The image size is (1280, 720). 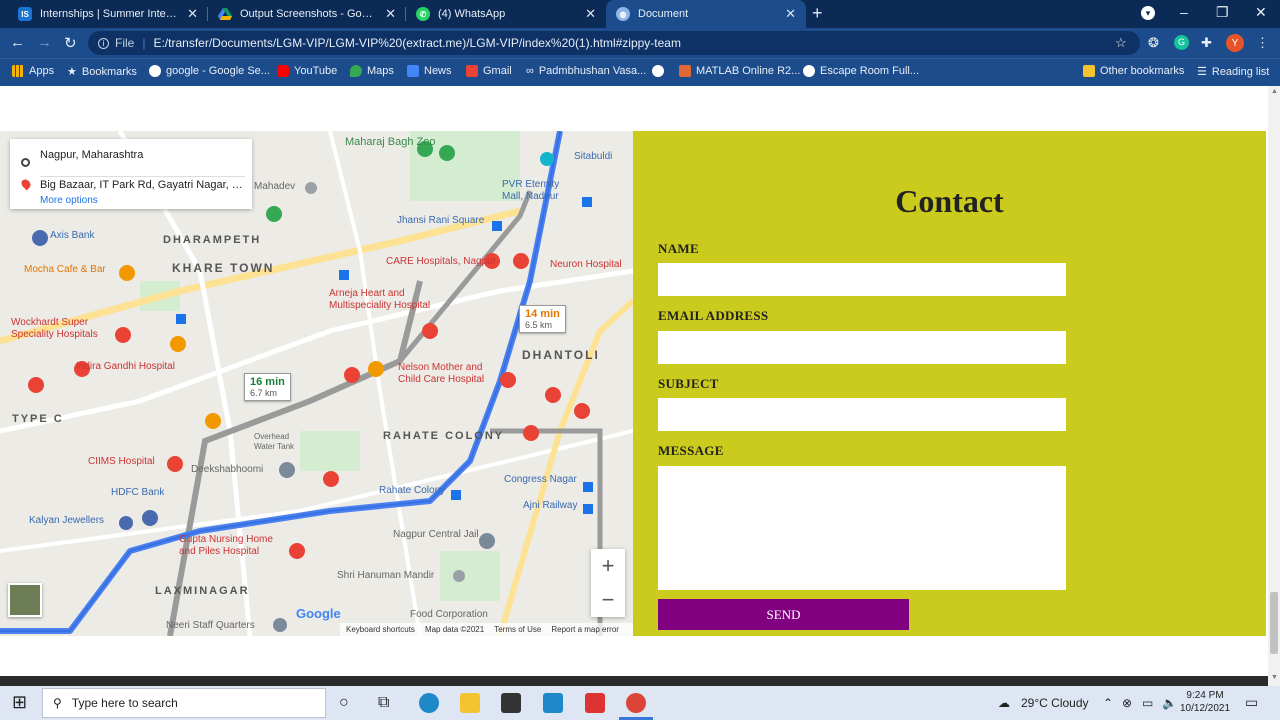 What do you see at coordinates (595, 703) in the screenshot?
I see `gift-icon` at bounding box center [595, 703].